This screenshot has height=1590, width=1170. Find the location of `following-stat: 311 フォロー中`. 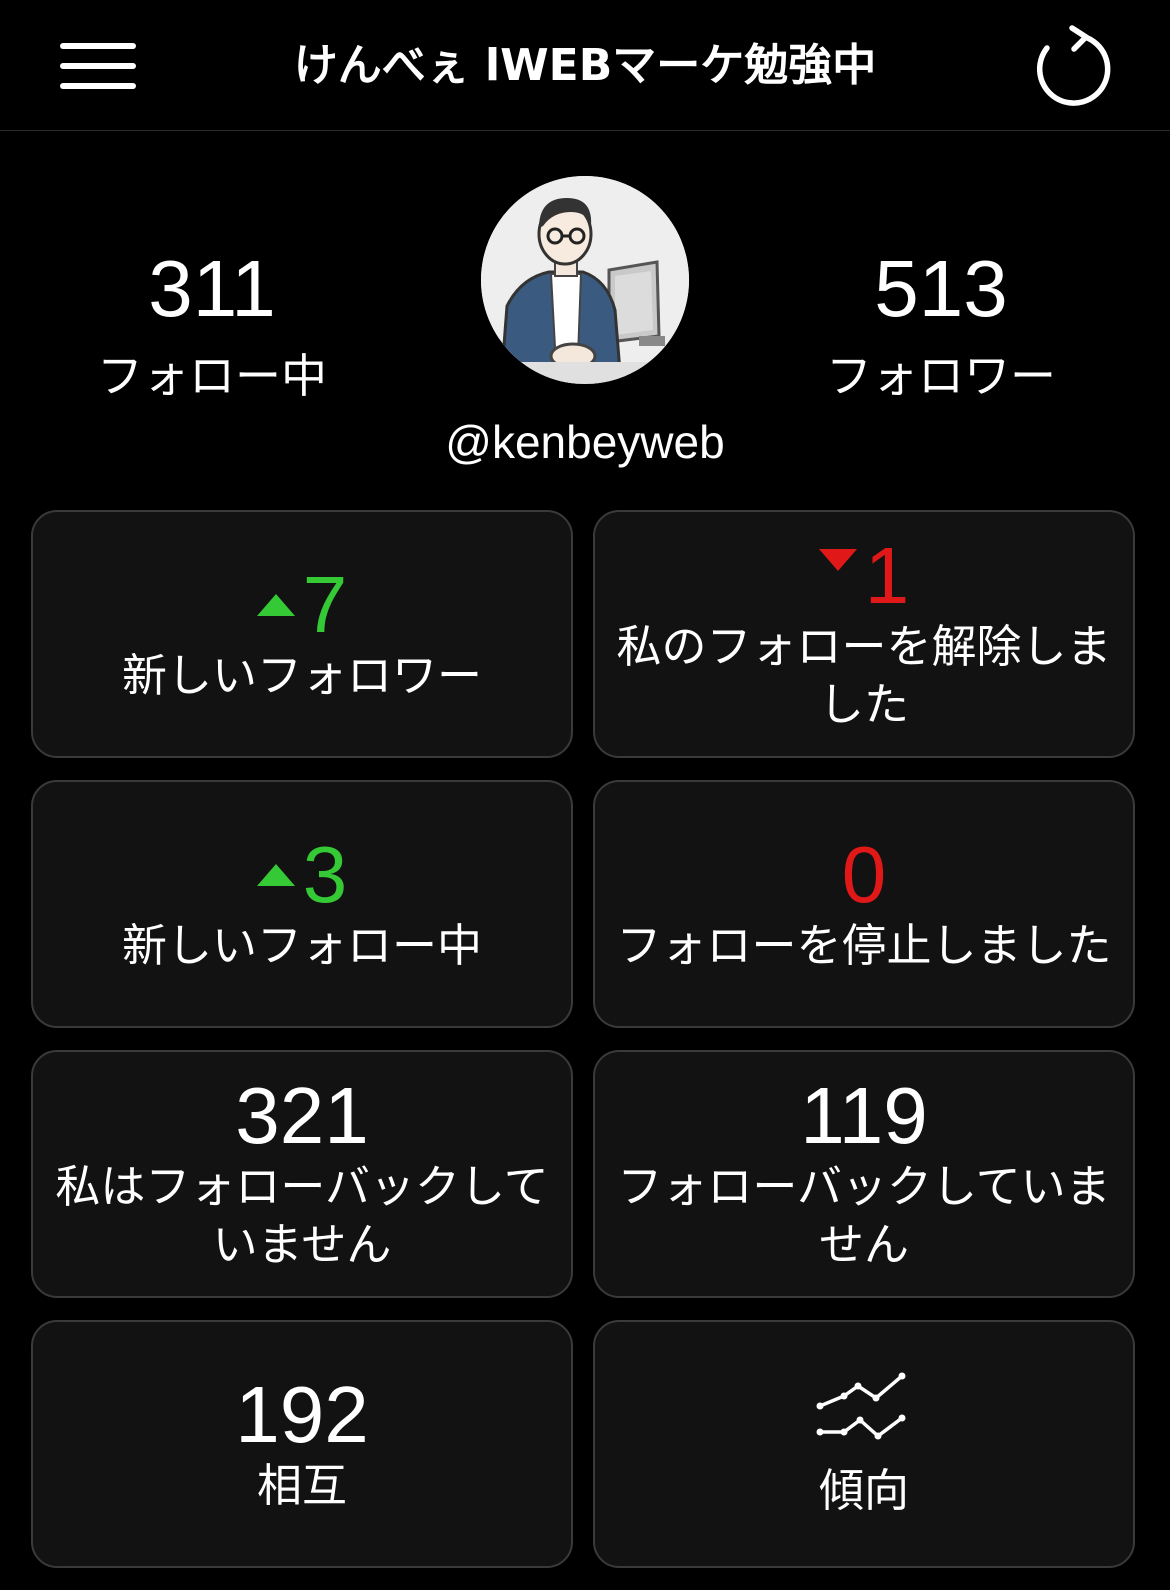

following-stat: 311 フォロー中 is located at coordinates (212, 324).